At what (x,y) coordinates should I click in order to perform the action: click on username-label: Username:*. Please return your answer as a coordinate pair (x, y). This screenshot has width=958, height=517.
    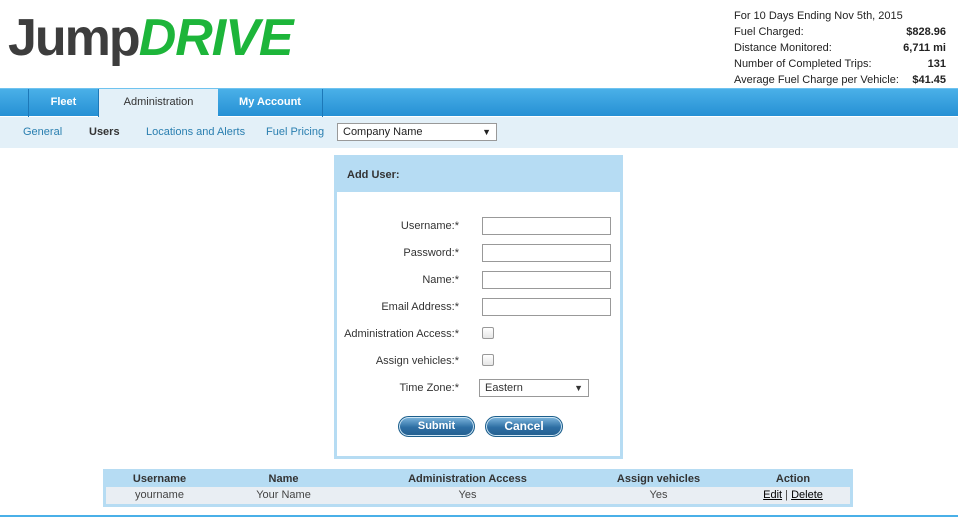
    Looking at the image, I should click on (429, 226).